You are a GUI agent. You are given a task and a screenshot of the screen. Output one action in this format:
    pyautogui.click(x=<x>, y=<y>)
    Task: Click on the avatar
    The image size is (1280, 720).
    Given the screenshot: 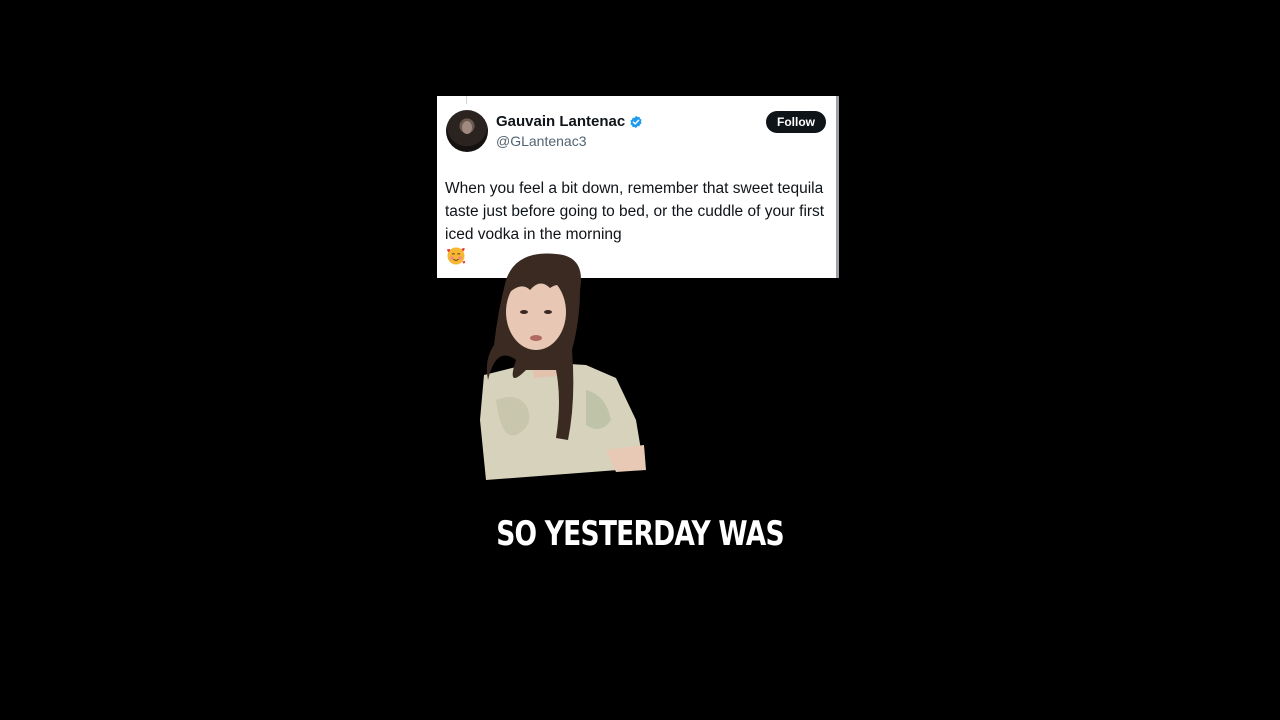 What is the action you would take?
    pyautogui.click(x=467, y=131)
    